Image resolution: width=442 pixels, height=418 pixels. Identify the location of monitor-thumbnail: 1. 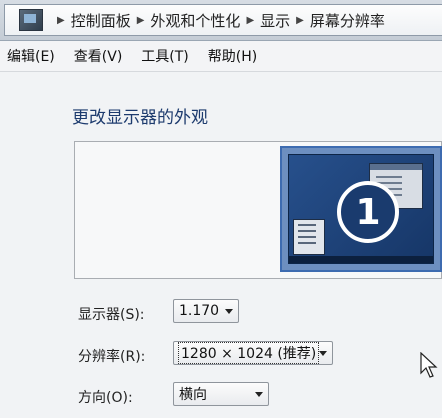
(361, 209).